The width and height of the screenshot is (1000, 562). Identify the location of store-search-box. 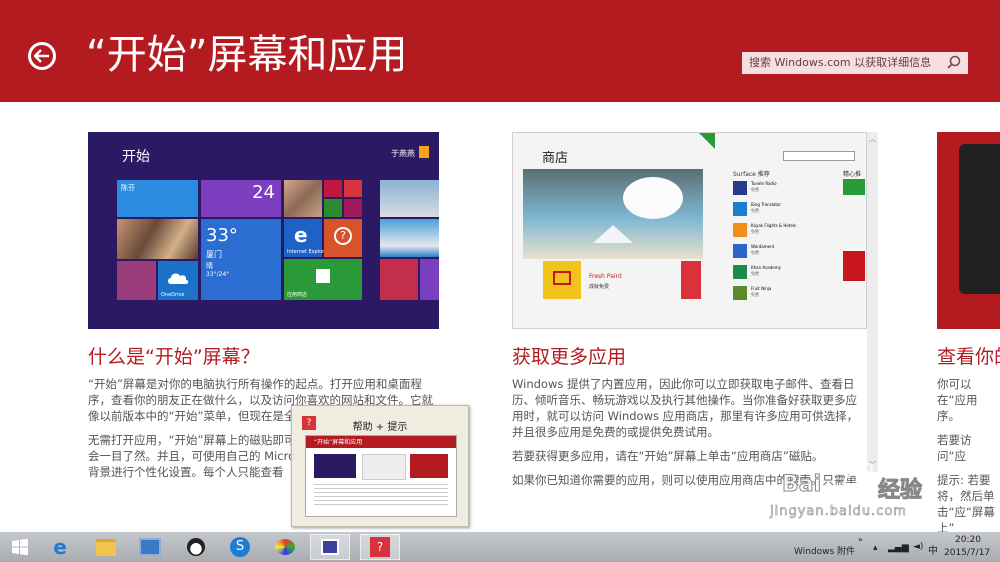
(819, 156).